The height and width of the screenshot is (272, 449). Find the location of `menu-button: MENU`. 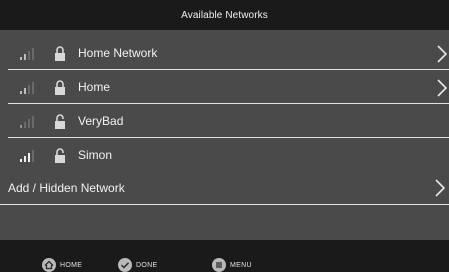

menu-button: MENU is located at coordinates (232, 265).